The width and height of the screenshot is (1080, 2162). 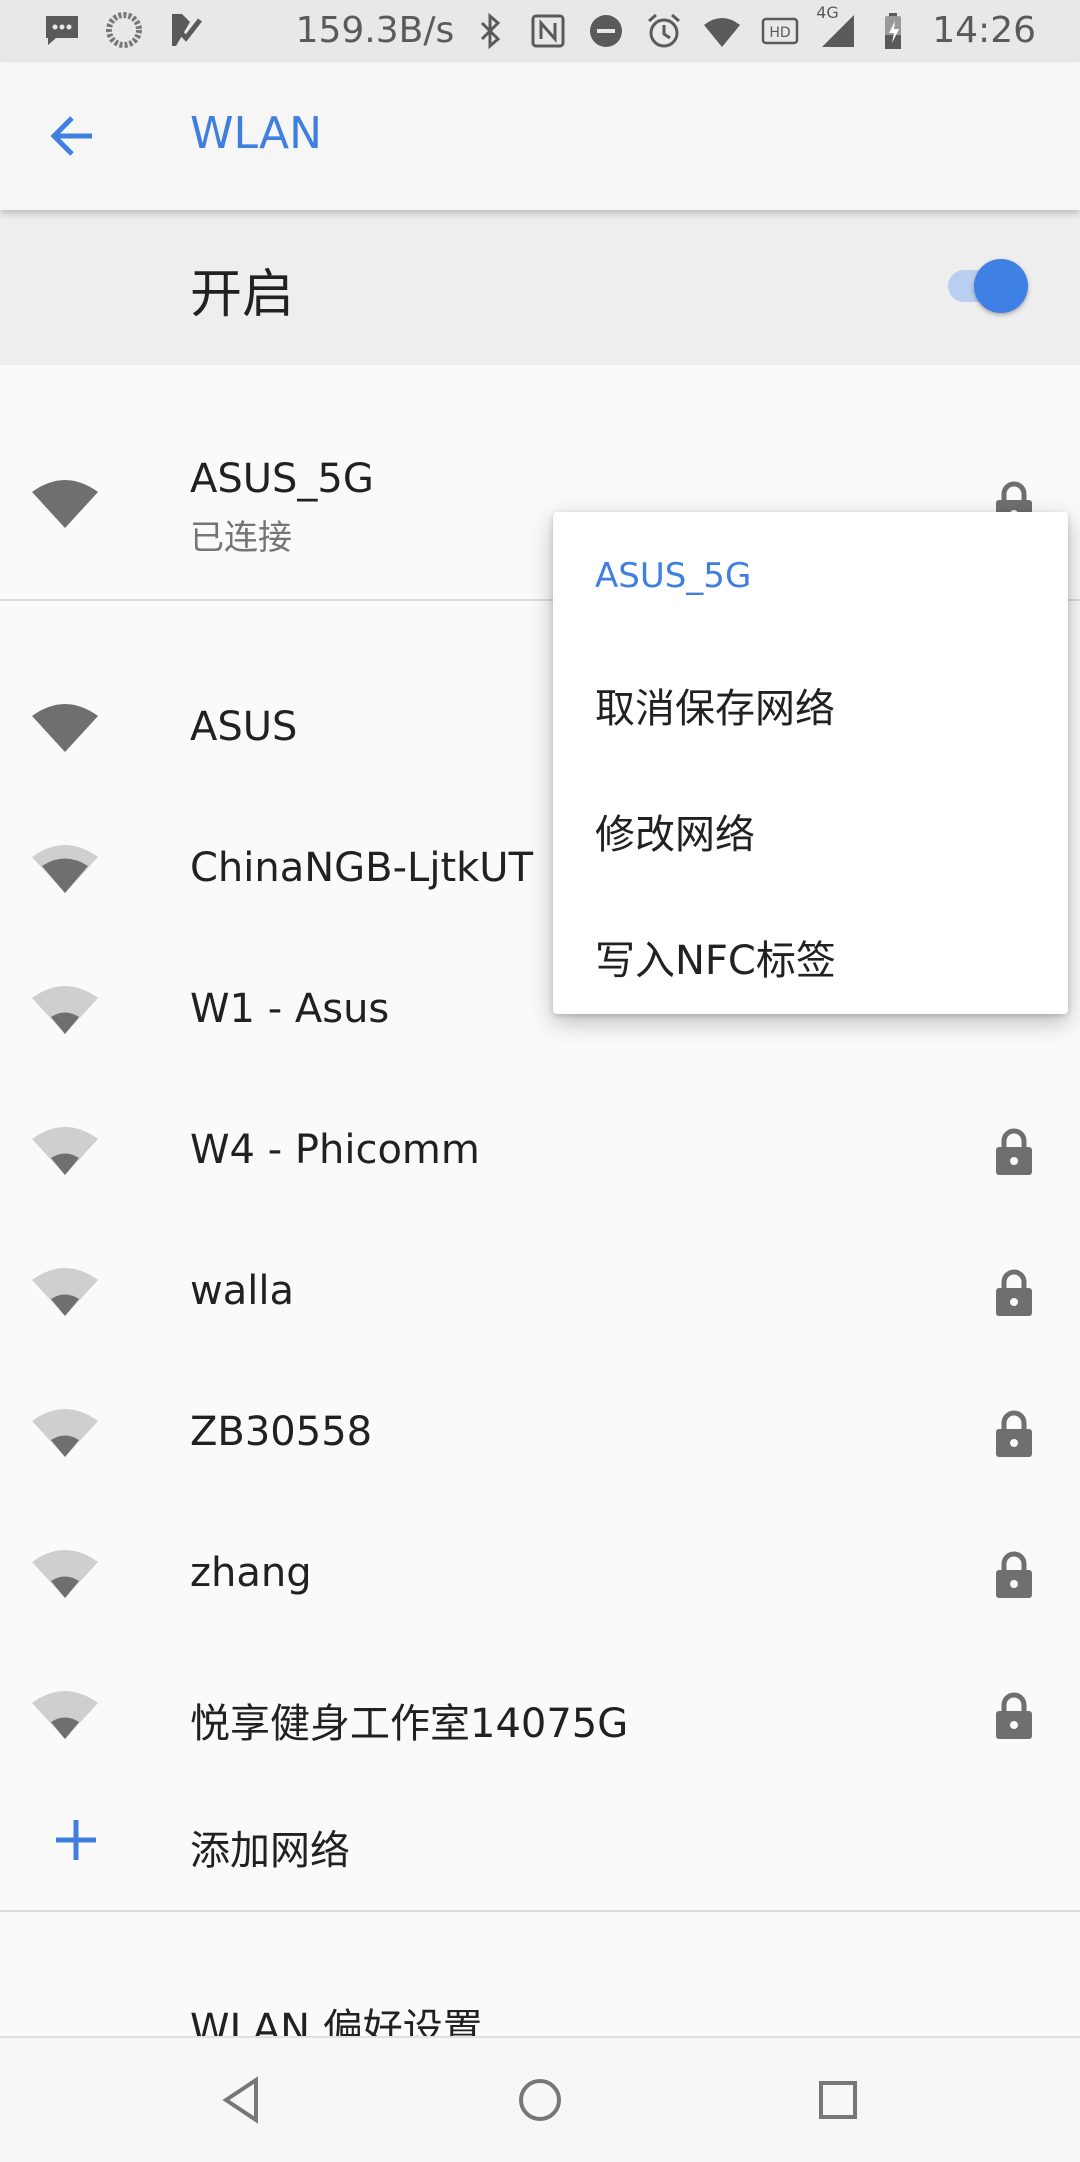 I want to click on network-row: 悦享健身工作室14075G, so click(x=540, y=1717).